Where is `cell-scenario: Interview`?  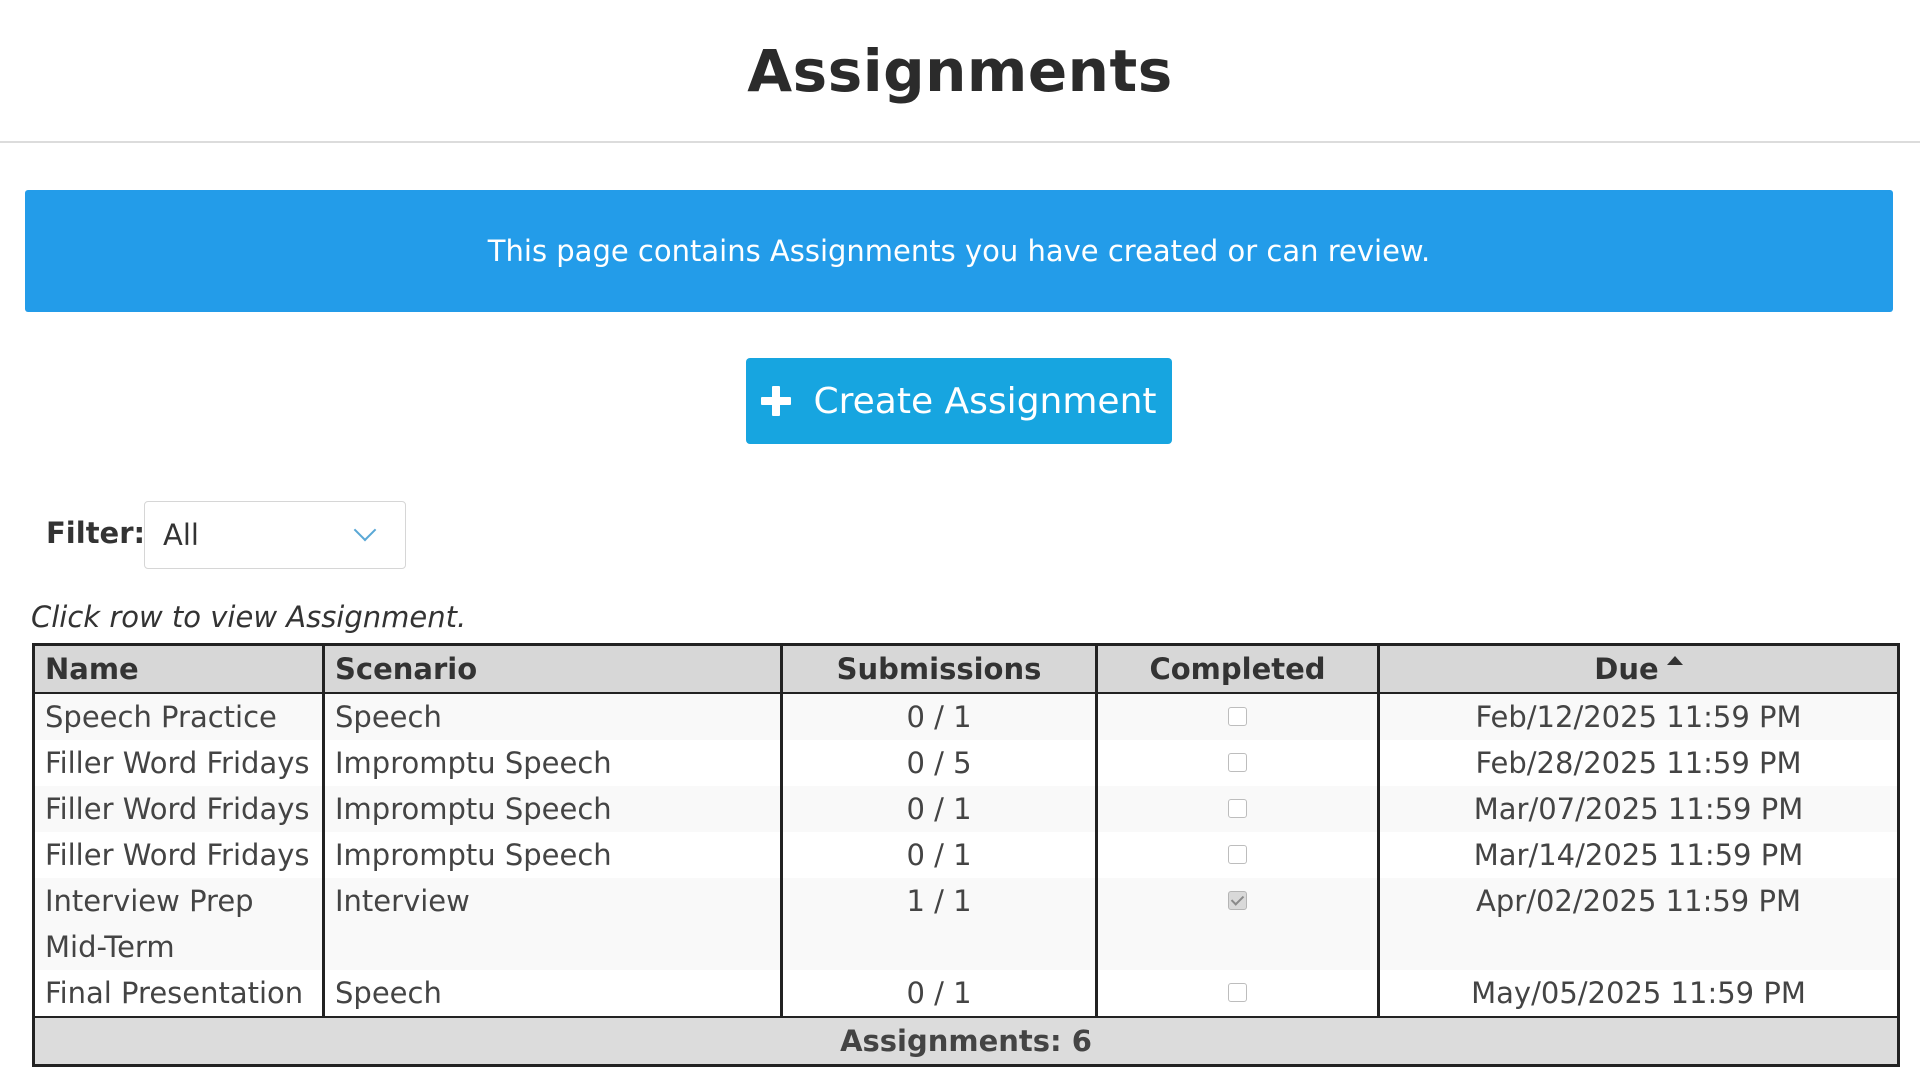 cell-scenario: Interview is located at coordinates (552, 924).